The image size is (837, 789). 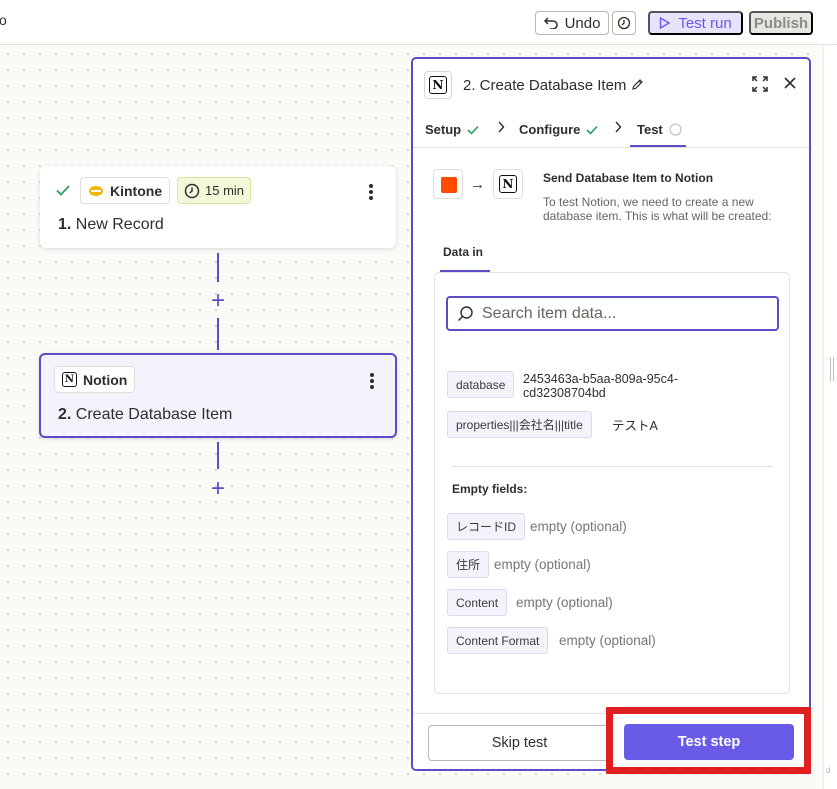 I want to click on action-title: Send Database Item to Notion, so click(x=628, y=178).